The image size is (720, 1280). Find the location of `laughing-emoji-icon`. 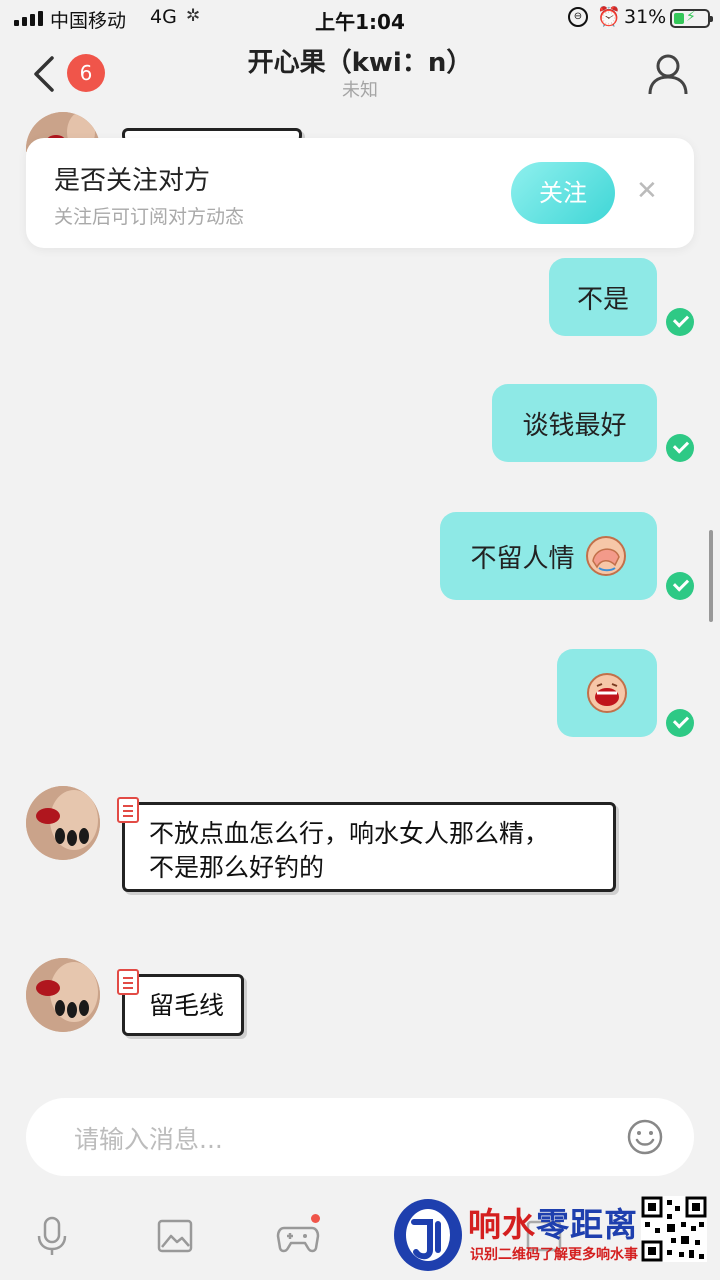

laughing-emoji-icon is located at coordinates (607, 693).